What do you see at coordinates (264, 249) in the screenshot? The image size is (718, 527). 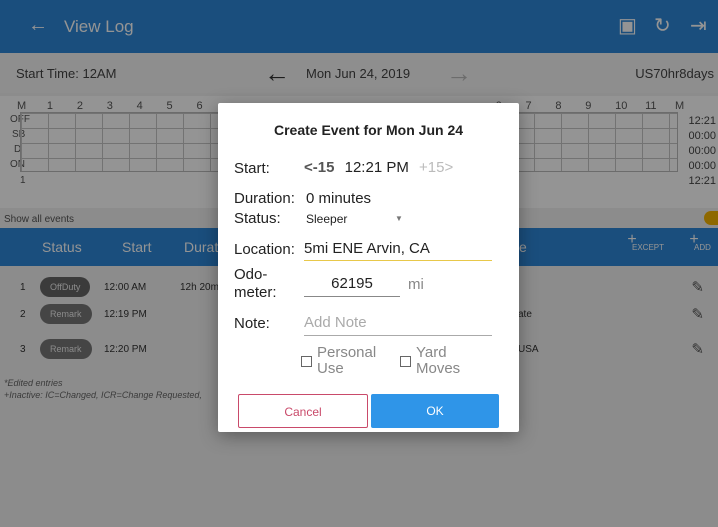 I see `location-label: Location:` at bounding box center [264, 249].